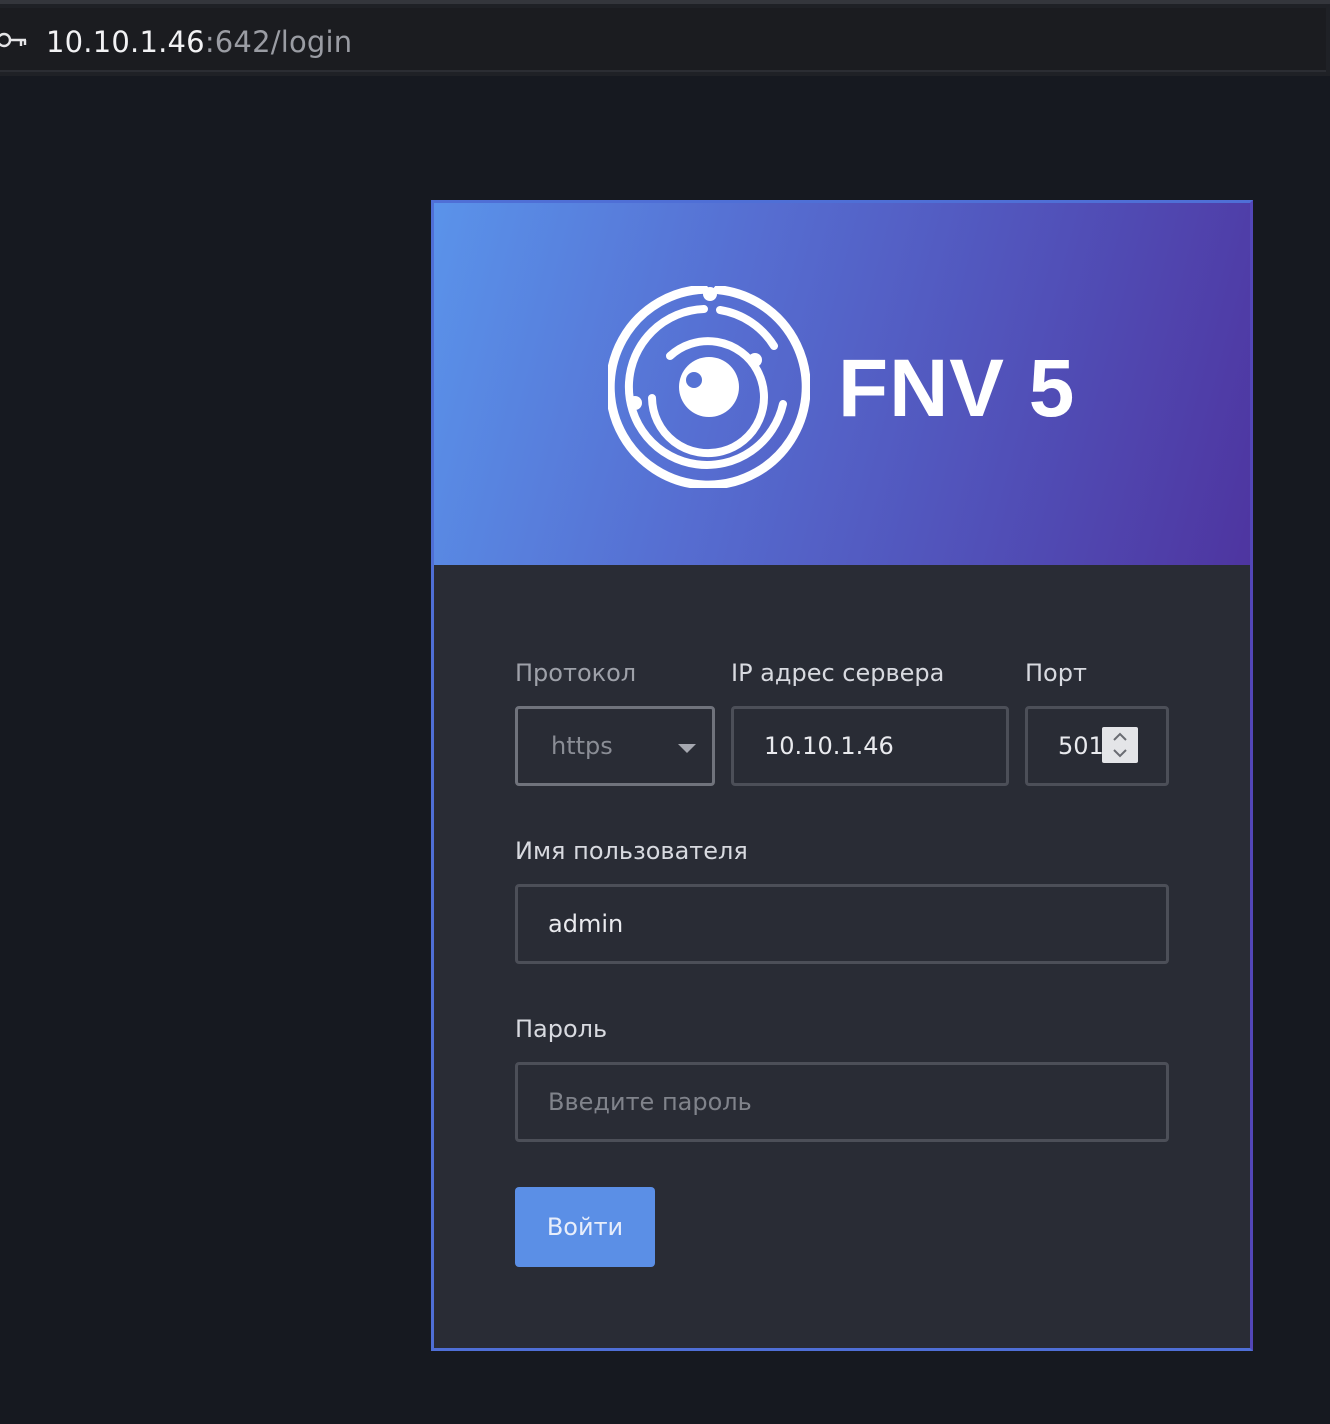  What do you see at coordinates (576, 673) in the screenshot?
I see `protocol-label: Протокол` at bounding box center [576, 673].